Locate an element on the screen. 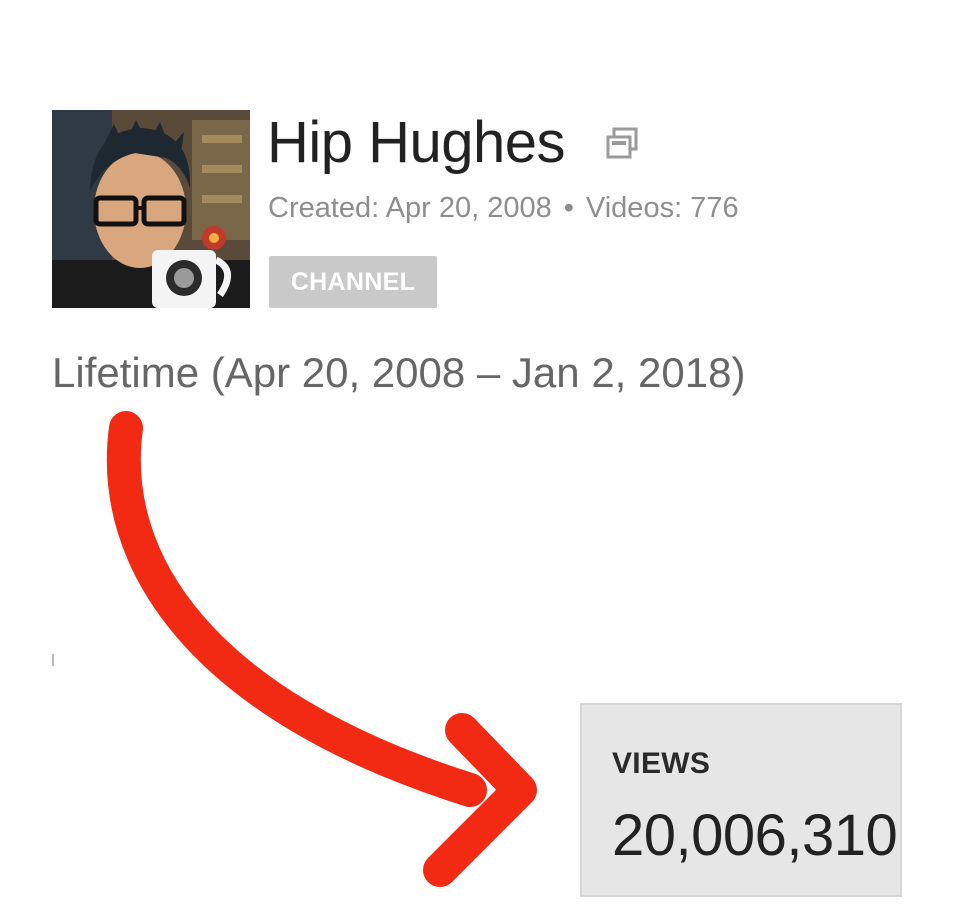  views-label: VIEWS is located at coordinates (661, 763).